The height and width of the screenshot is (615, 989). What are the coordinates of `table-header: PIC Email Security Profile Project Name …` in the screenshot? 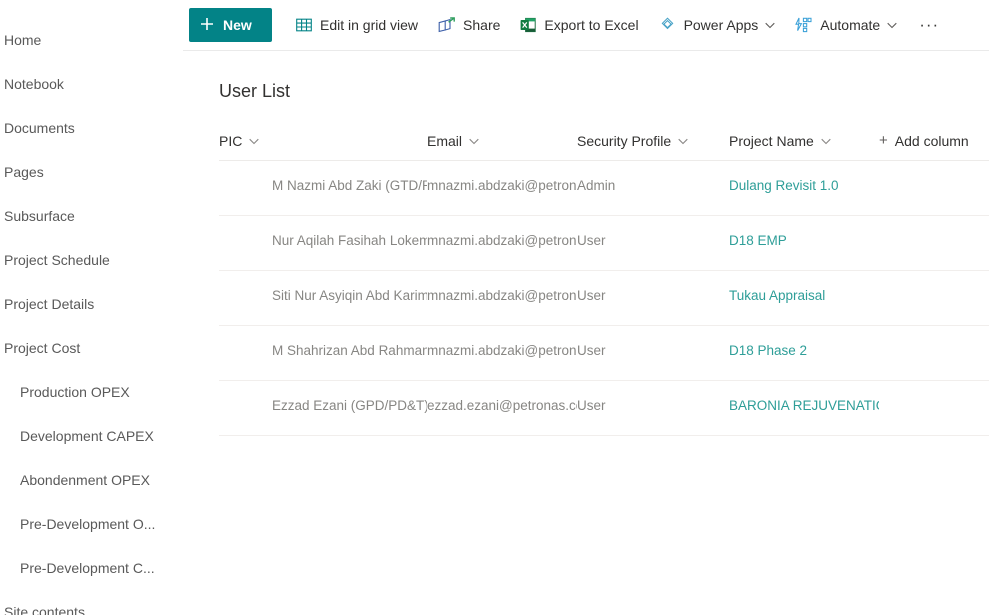 It's located at (604, 146).